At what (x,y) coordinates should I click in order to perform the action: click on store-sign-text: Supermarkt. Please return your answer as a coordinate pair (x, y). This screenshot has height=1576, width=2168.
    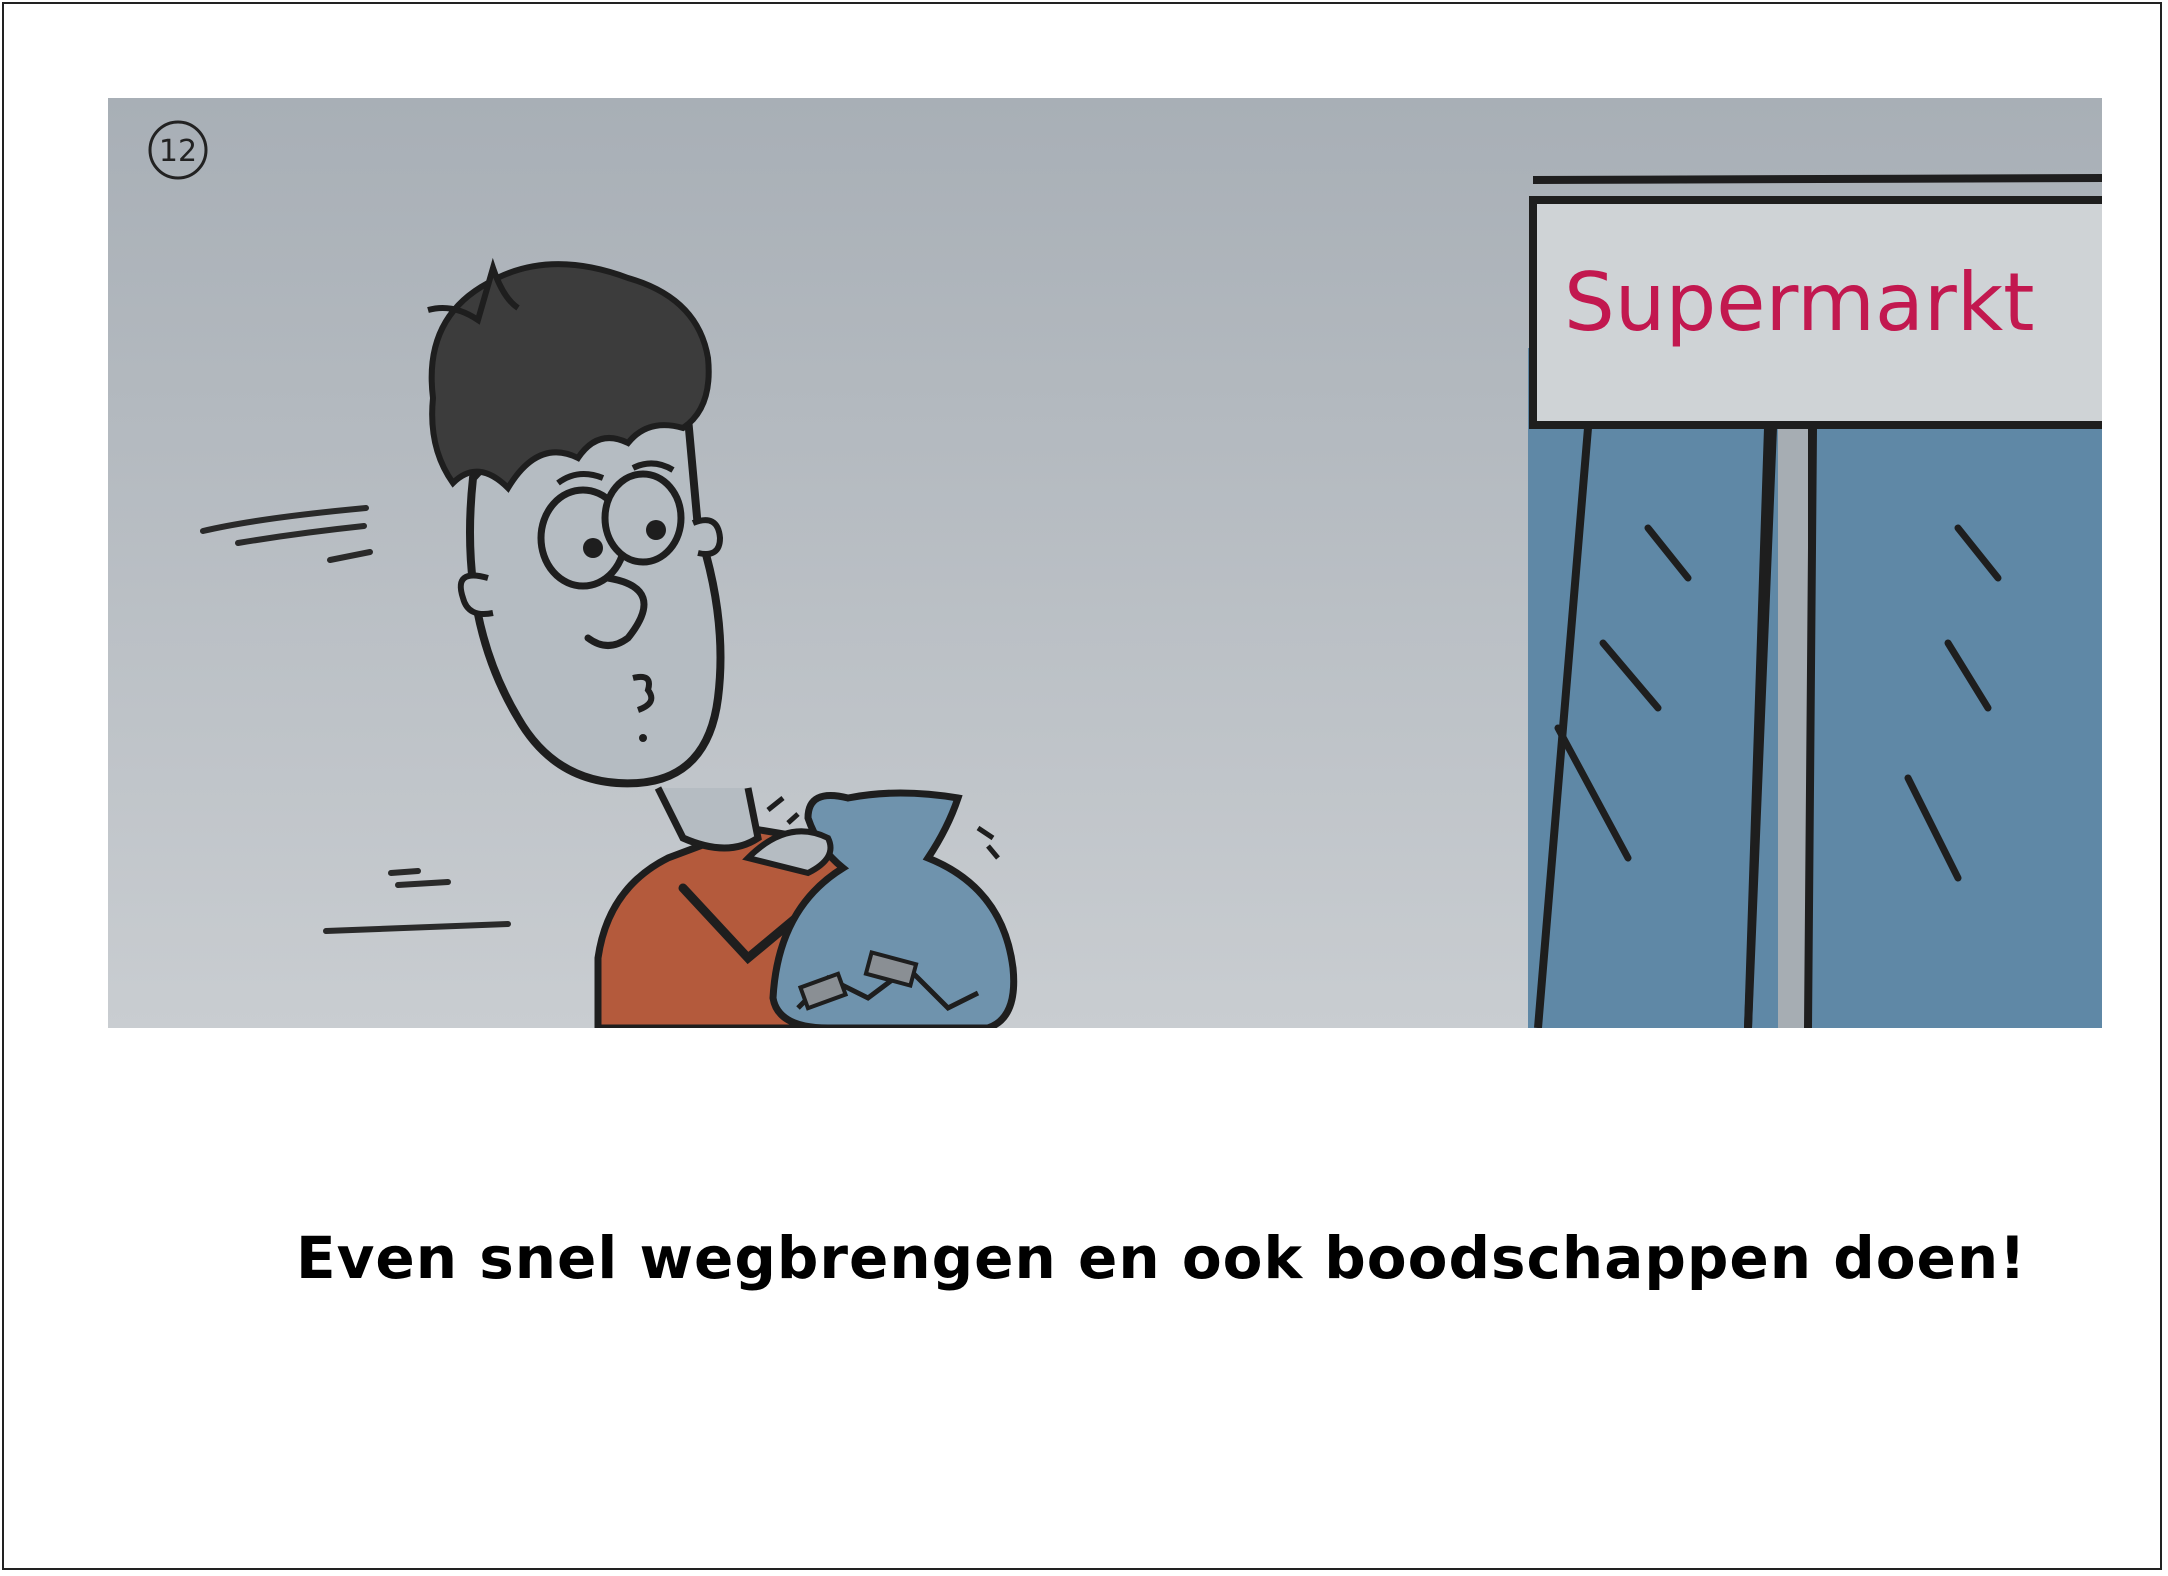
    Looking at the image, I should click on (1799, 302).